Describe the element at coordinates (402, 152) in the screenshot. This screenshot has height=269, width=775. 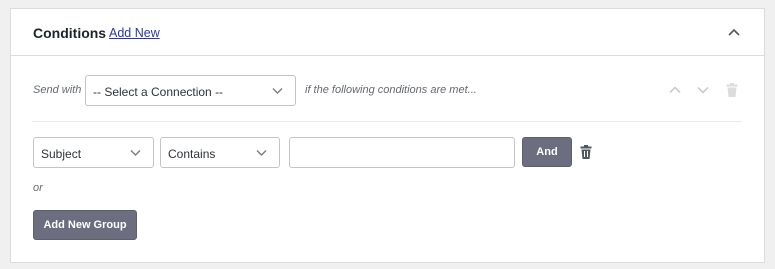
I see `condition-value-input` at that location.